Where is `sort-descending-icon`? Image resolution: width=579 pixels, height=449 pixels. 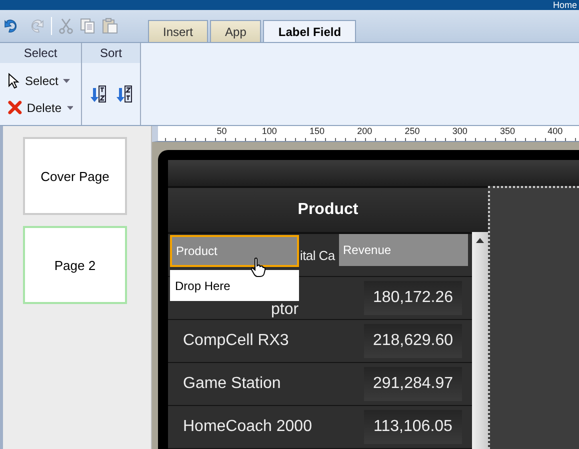
sort-descending-icon is located at coordinates (124, 94).